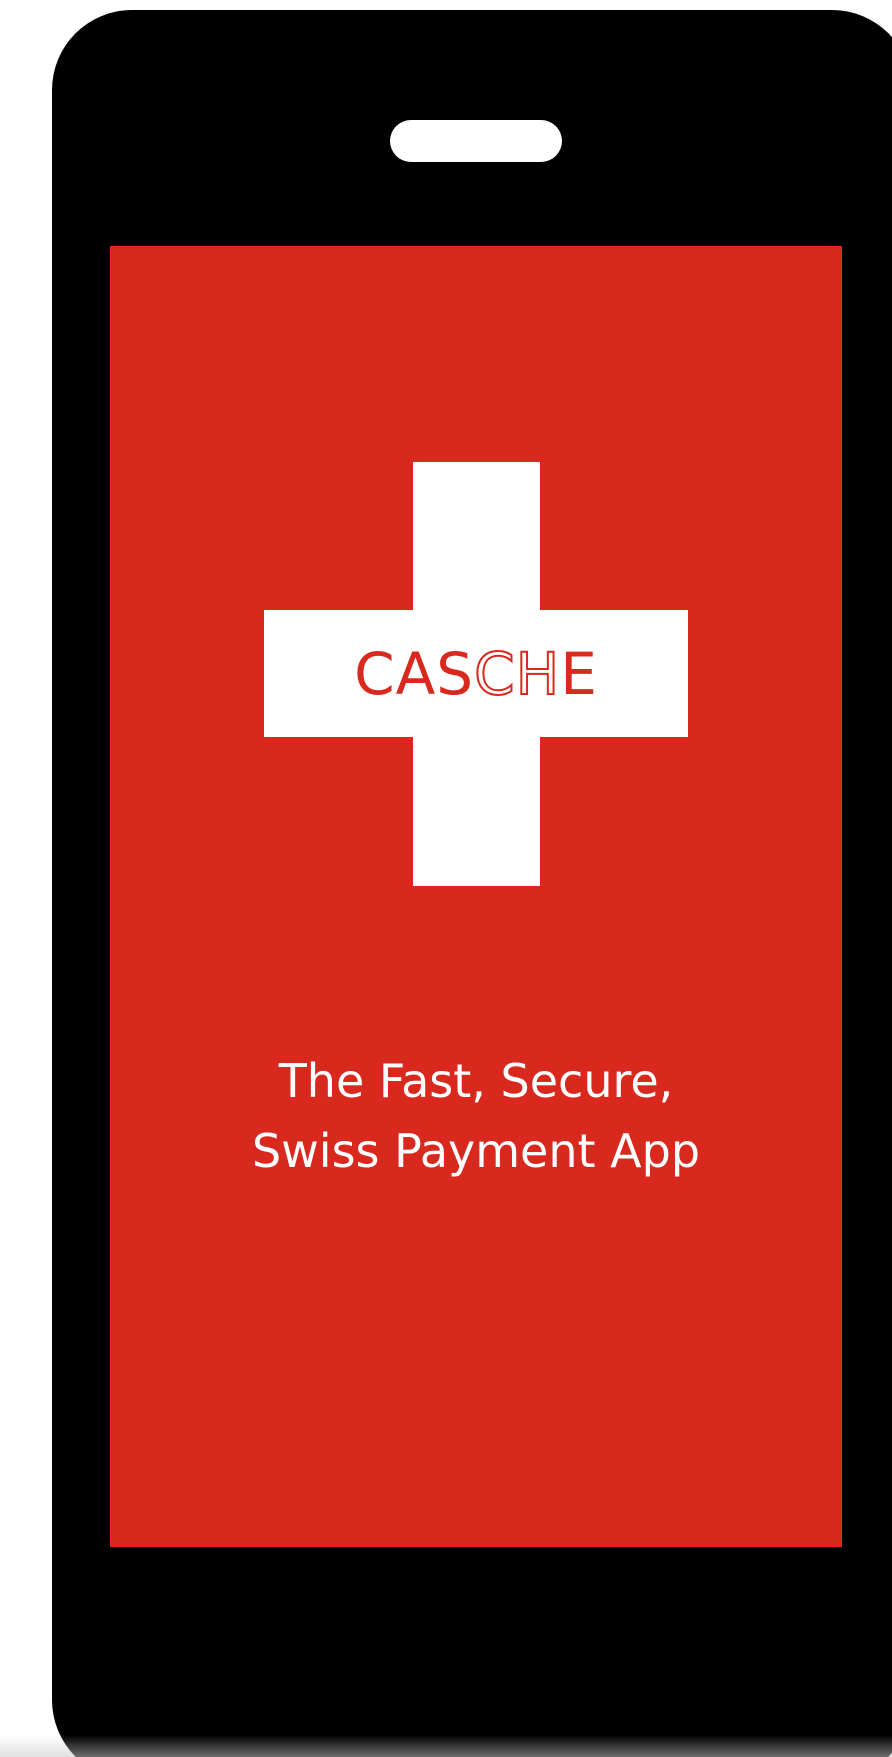  What do you see at coordinates (476, 1151) in the screenshot?
I see `tagline-line-2: Swiss Payment App` at bounding box center [476, 1151].